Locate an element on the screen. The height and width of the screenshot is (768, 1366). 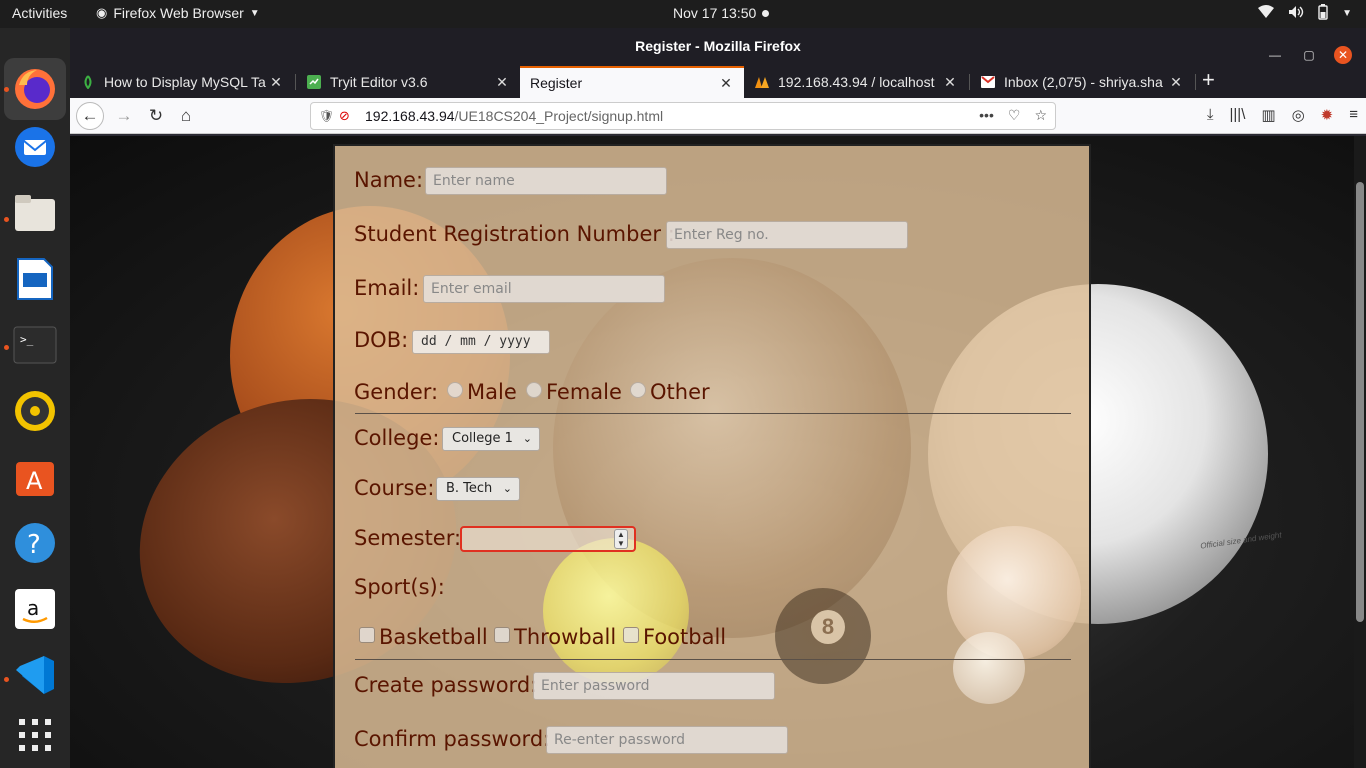
tennis-ball-image is located at coordinates (616, 611).